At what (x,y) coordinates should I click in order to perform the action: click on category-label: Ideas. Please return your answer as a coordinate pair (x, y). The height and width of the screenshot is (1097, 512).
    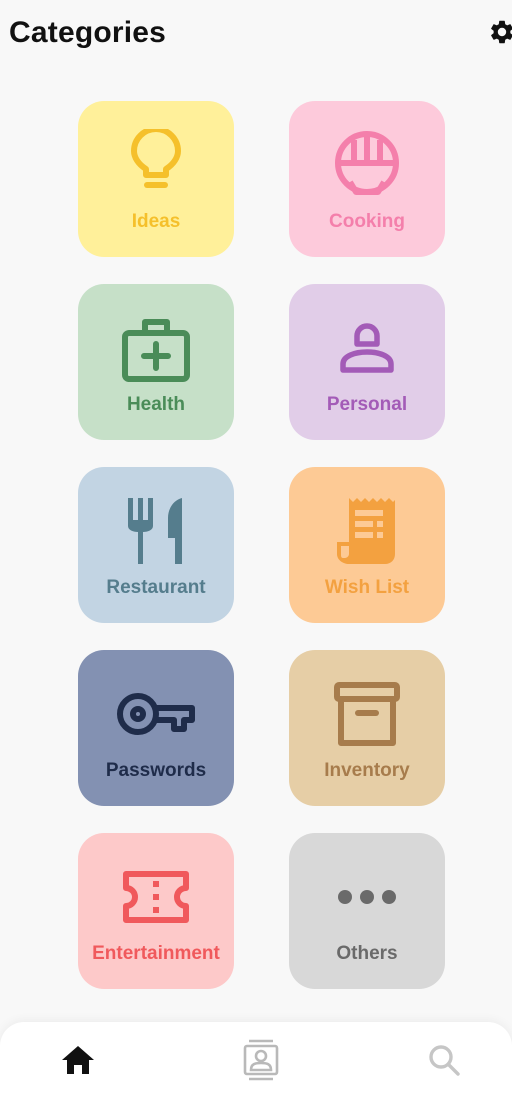
    Looking at the image, I should click on (156, 221).